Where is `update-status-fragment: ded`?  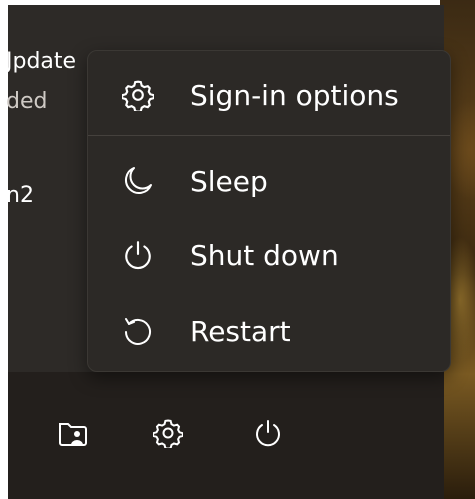
update-status-fragment: ded is located at coordinates (27, 101).